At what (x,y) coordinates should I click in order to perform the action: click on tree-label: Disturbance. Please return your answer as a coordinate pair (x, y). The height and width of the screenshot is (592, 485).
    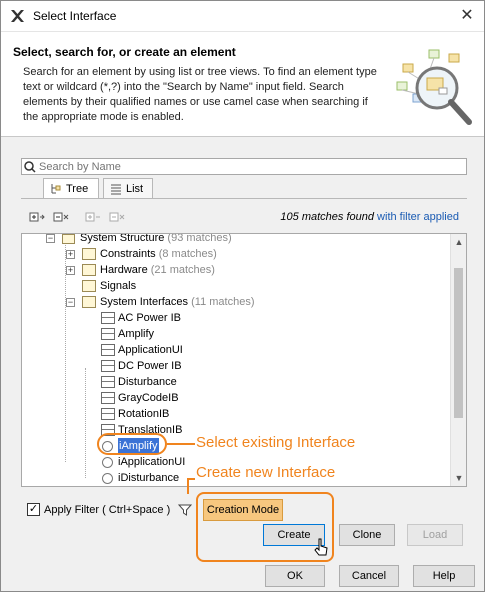
    Looking at the image, I should click on (147, 382).